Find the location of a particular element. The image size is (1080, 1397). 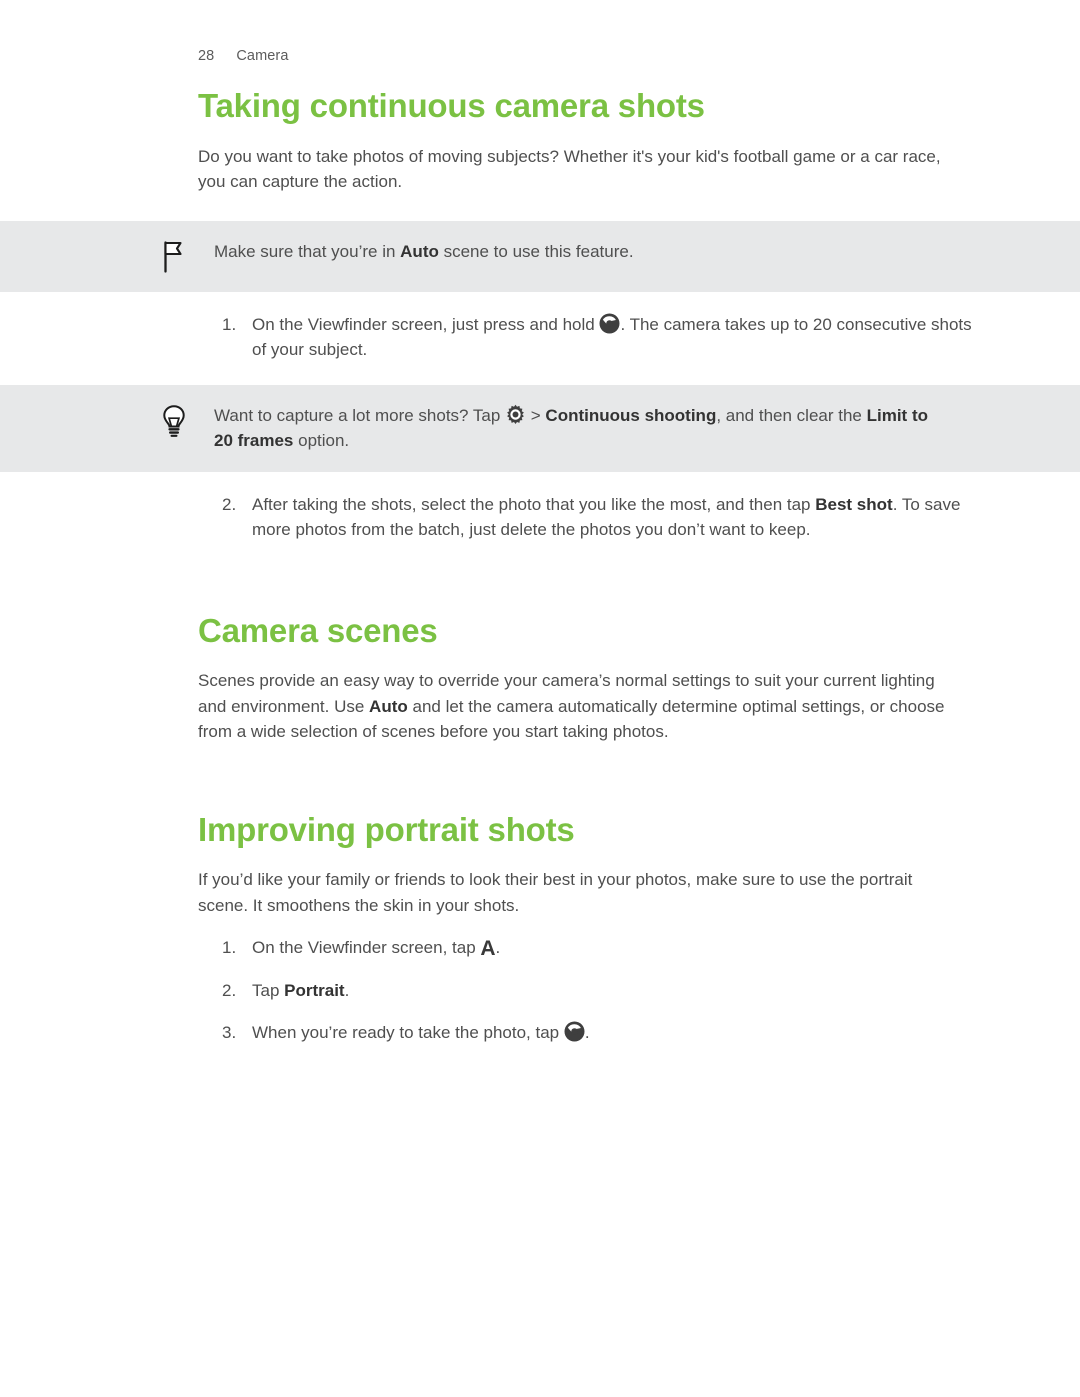

tip-text-part4: option. is located at coordinates (321, 441).